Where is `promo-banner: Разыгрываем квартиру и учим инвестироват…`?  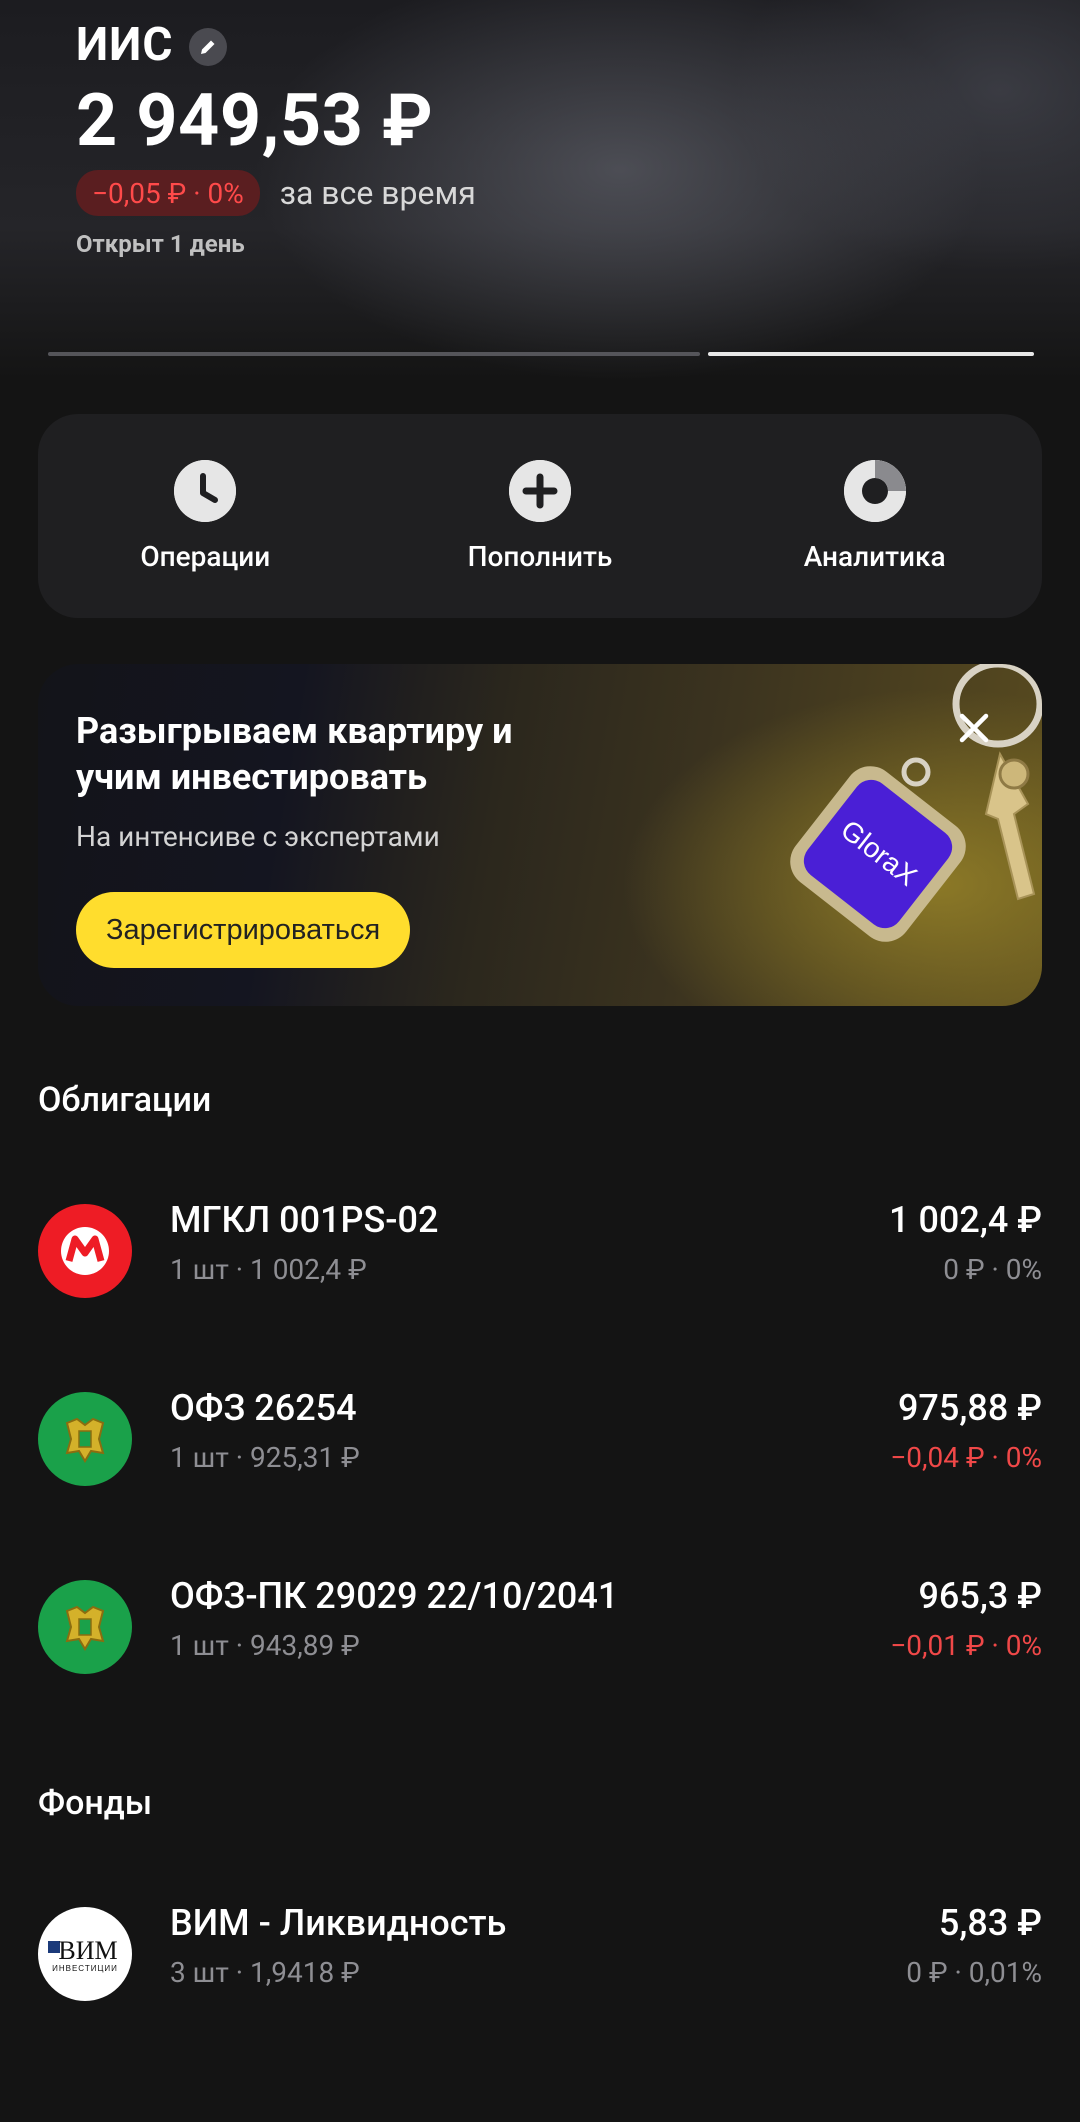 promo-banner: Разыгрываем квартиру и учим инвестироват… is located at coordinates (540, 835).